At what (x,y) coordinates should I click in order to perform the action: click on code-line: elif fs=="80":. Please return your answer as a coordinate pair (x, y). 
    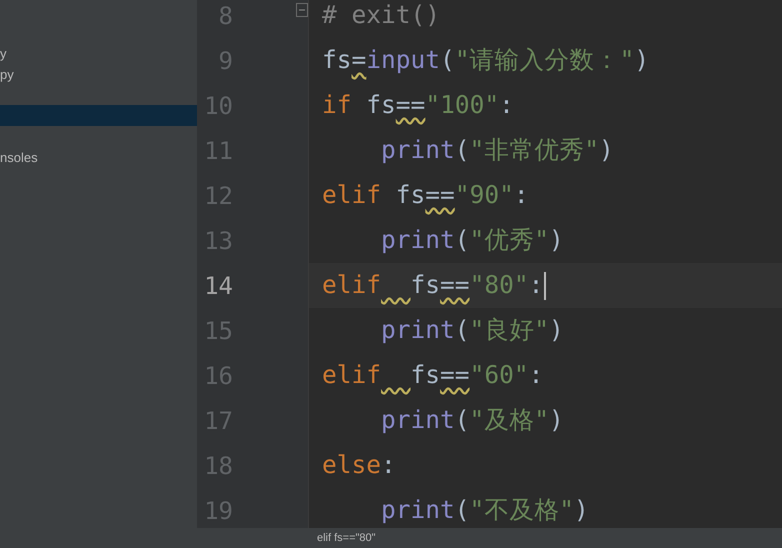
    Looking at the image, I should click on (433, 285).